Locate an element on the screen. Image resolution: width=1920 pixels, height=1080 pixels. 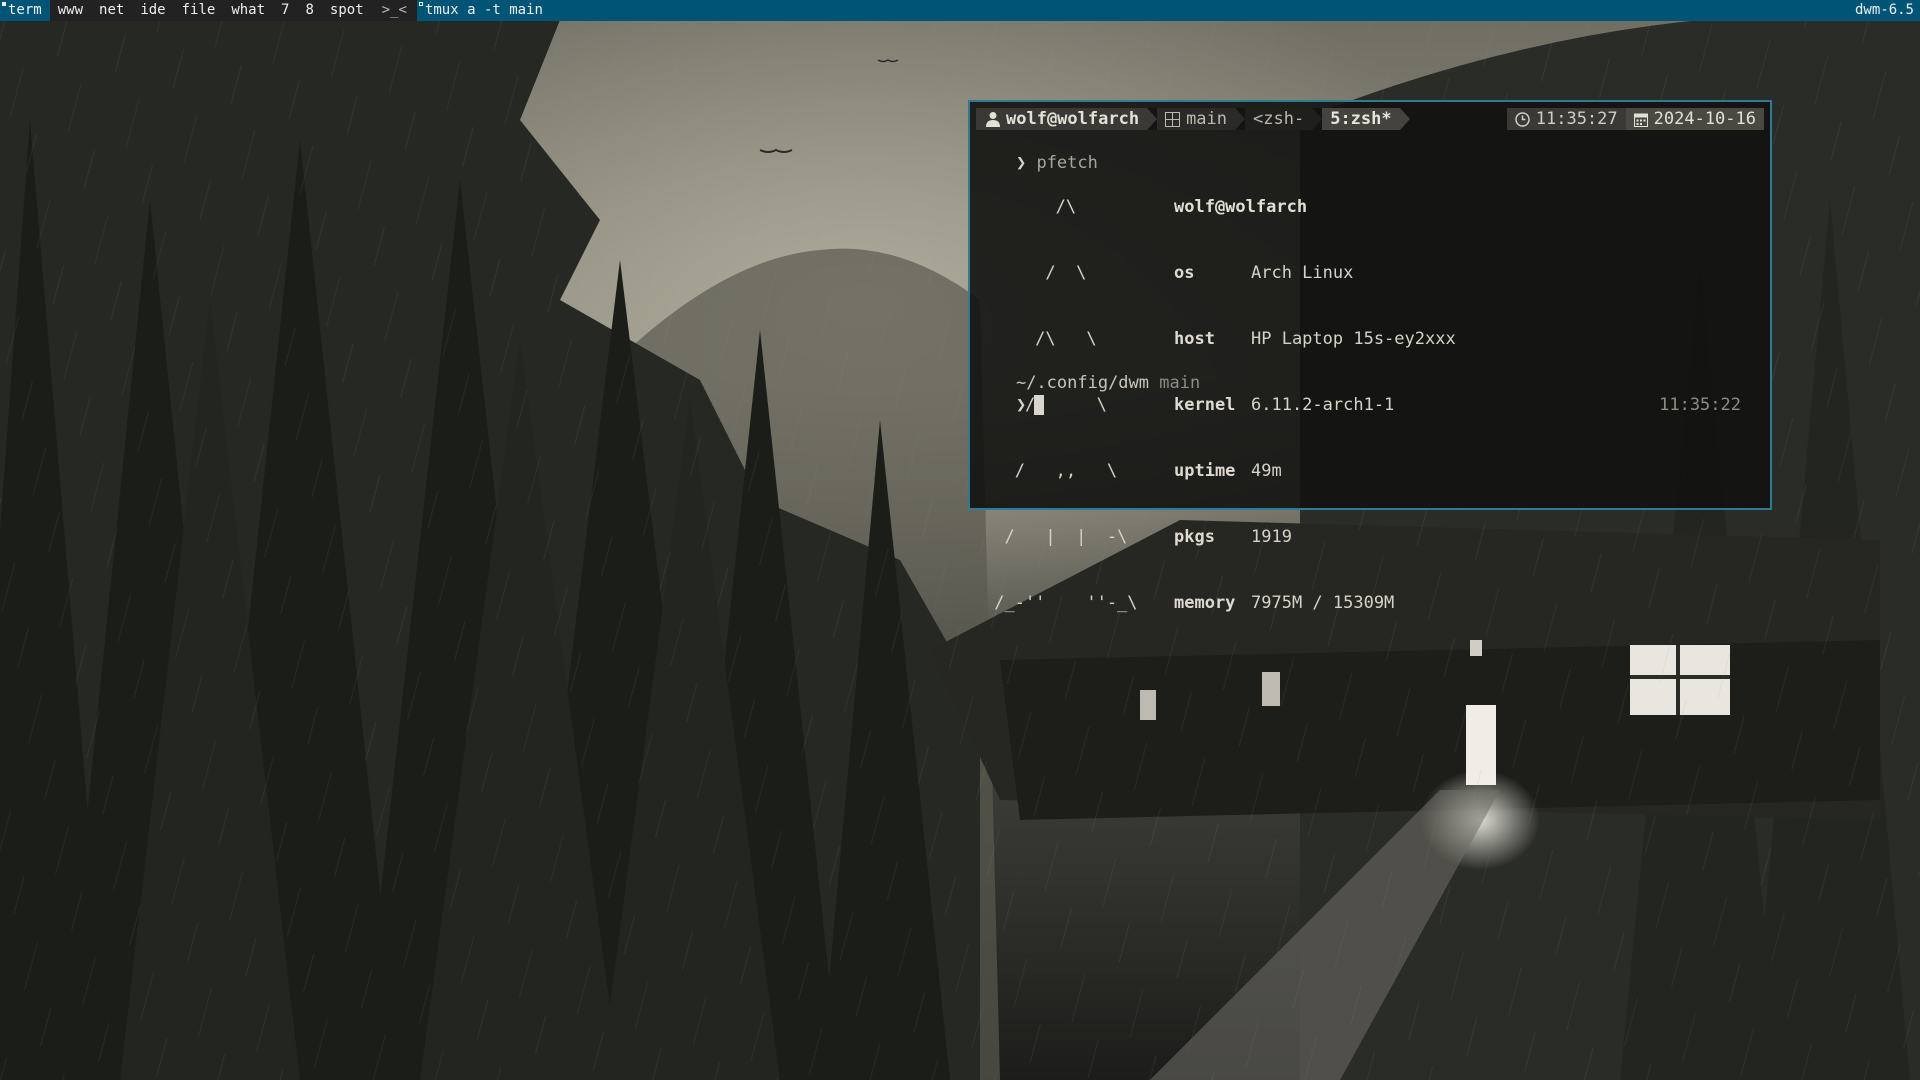
tmux-date-segment: 2024-10-16 is located at coordinates (1694, 119).